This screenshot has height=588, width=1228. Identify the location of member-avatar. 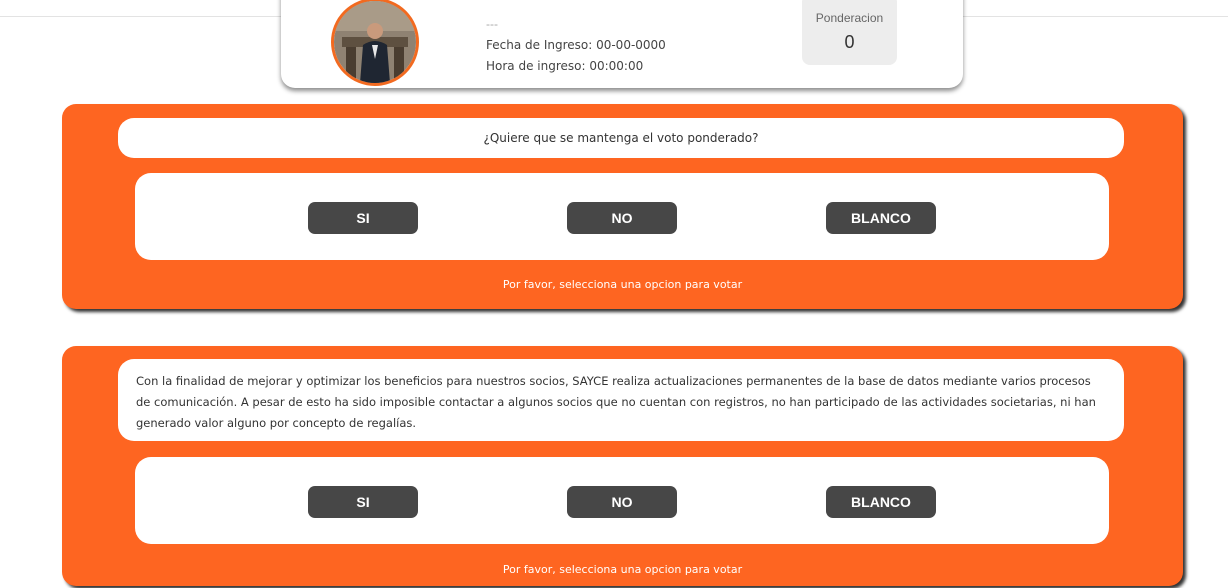
(375, 43).